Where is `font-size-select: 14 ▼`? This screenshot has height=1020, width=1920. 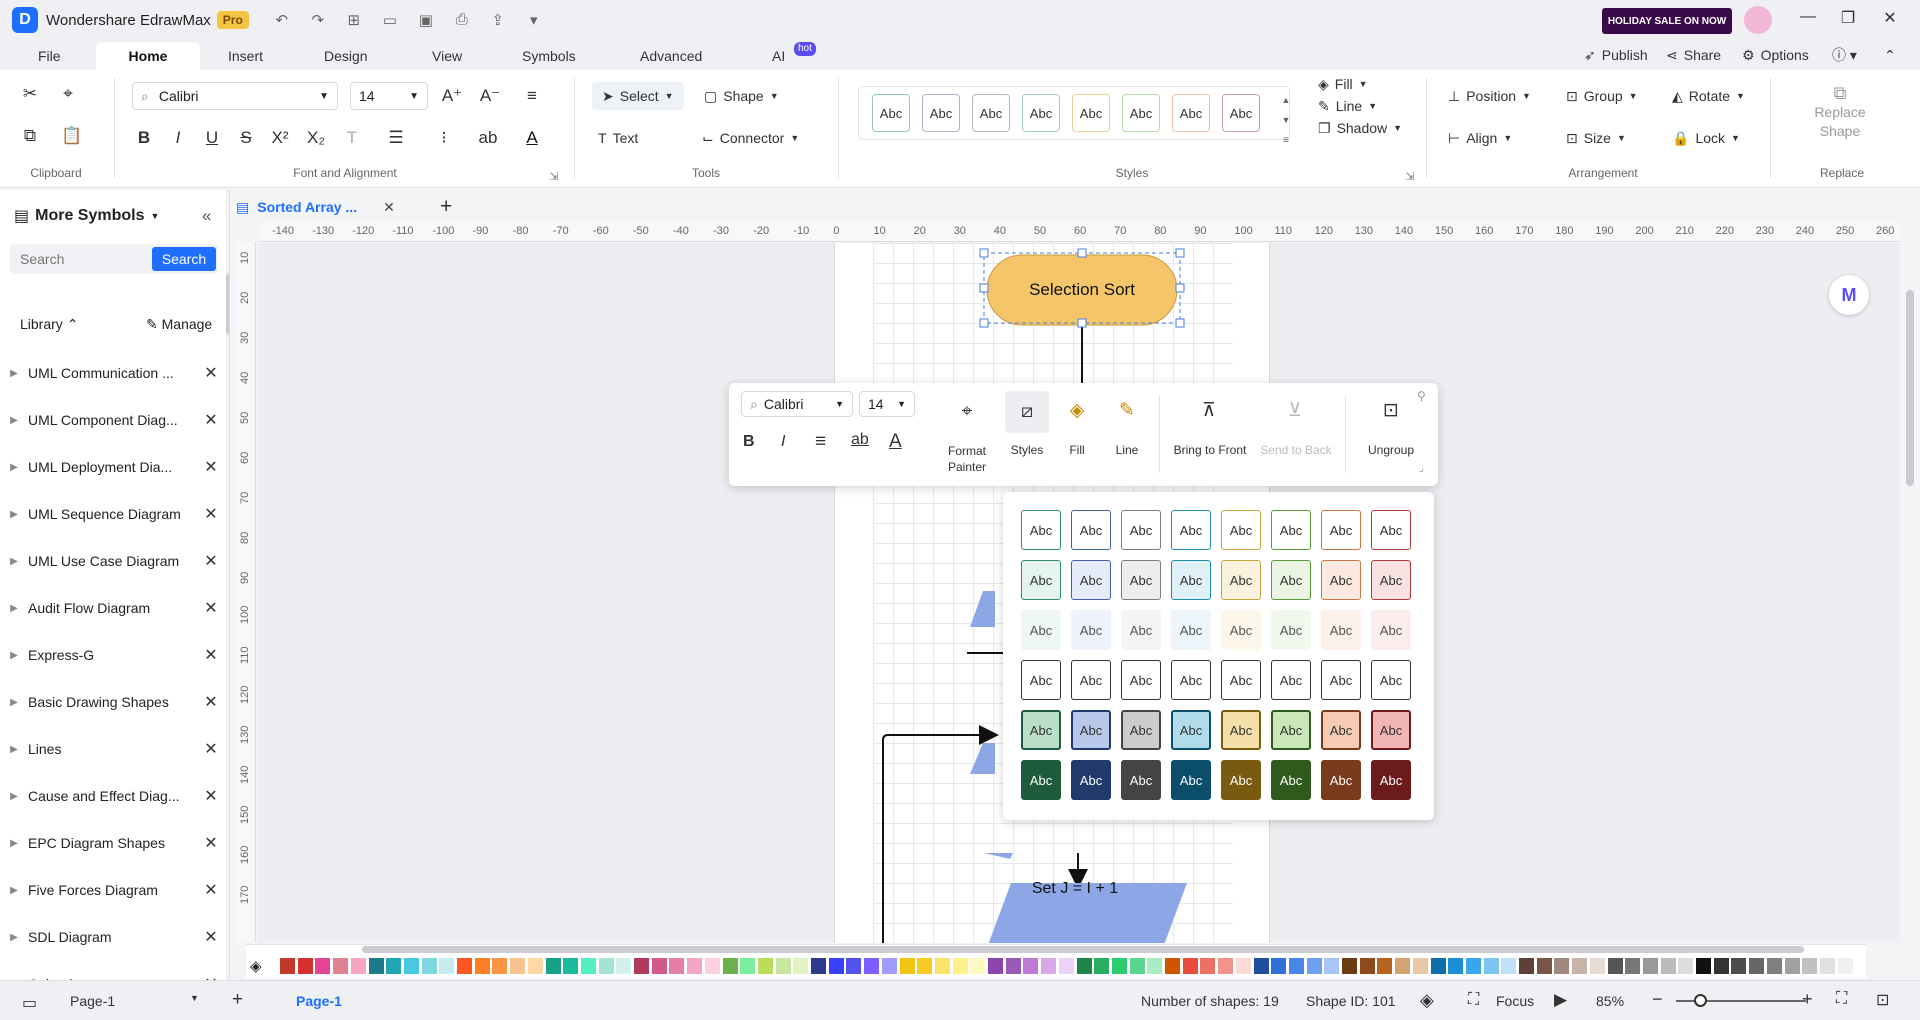
font-size-select: 14 ▼ is located at coordinates (389, 96).